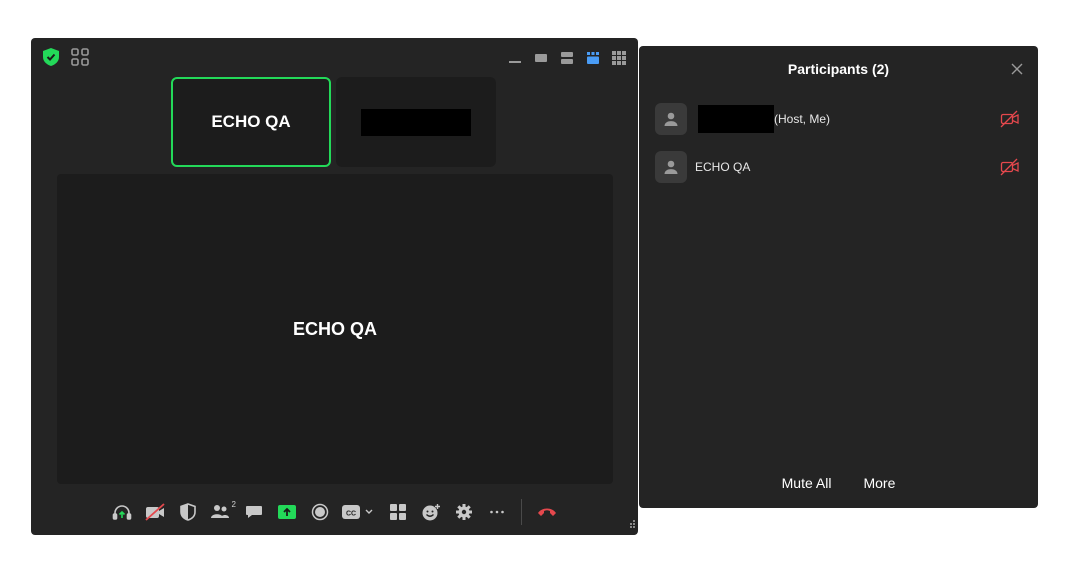 Image resolution: width=1087 pixels, height=578 pixels. I want to click on stacked-view-icon, so click(567, 58).